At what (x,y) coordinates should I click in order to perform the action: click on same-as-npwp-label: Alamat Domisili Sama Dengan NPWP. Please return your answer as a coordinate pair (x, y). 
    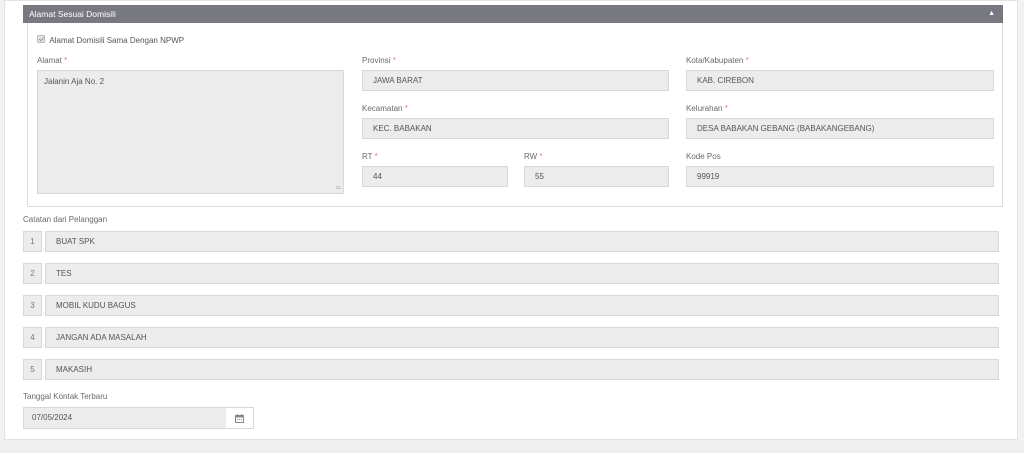
    Looking at the image, I should click on (117, 40).